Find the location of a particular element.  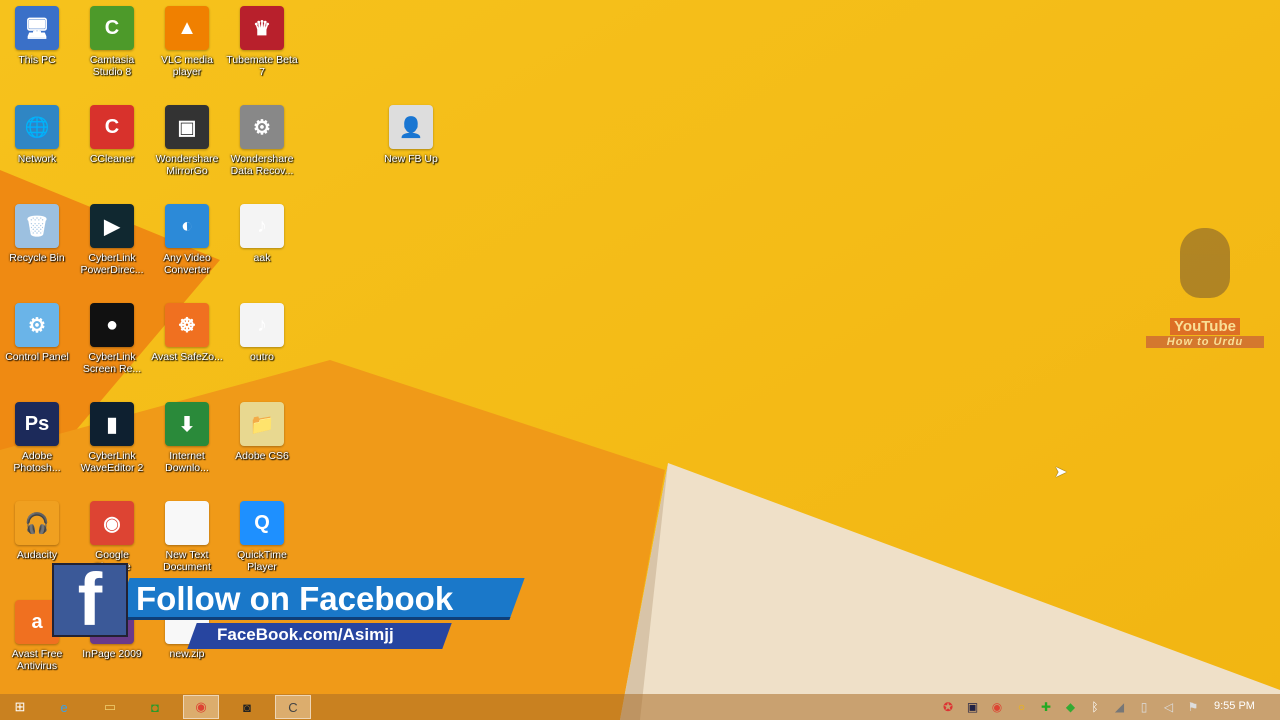

app-icon: 📁 is located at coordinates (262, 424).